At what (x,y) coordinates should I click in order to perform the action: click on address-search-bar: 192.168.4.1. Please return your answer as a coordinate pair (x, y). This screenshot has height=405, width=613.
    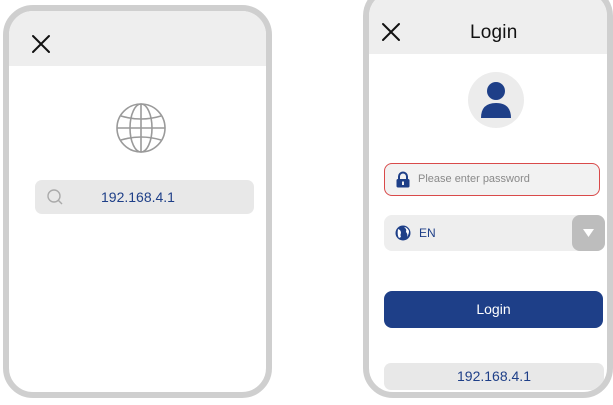
    Looking at the image, I should click on (144, 197).